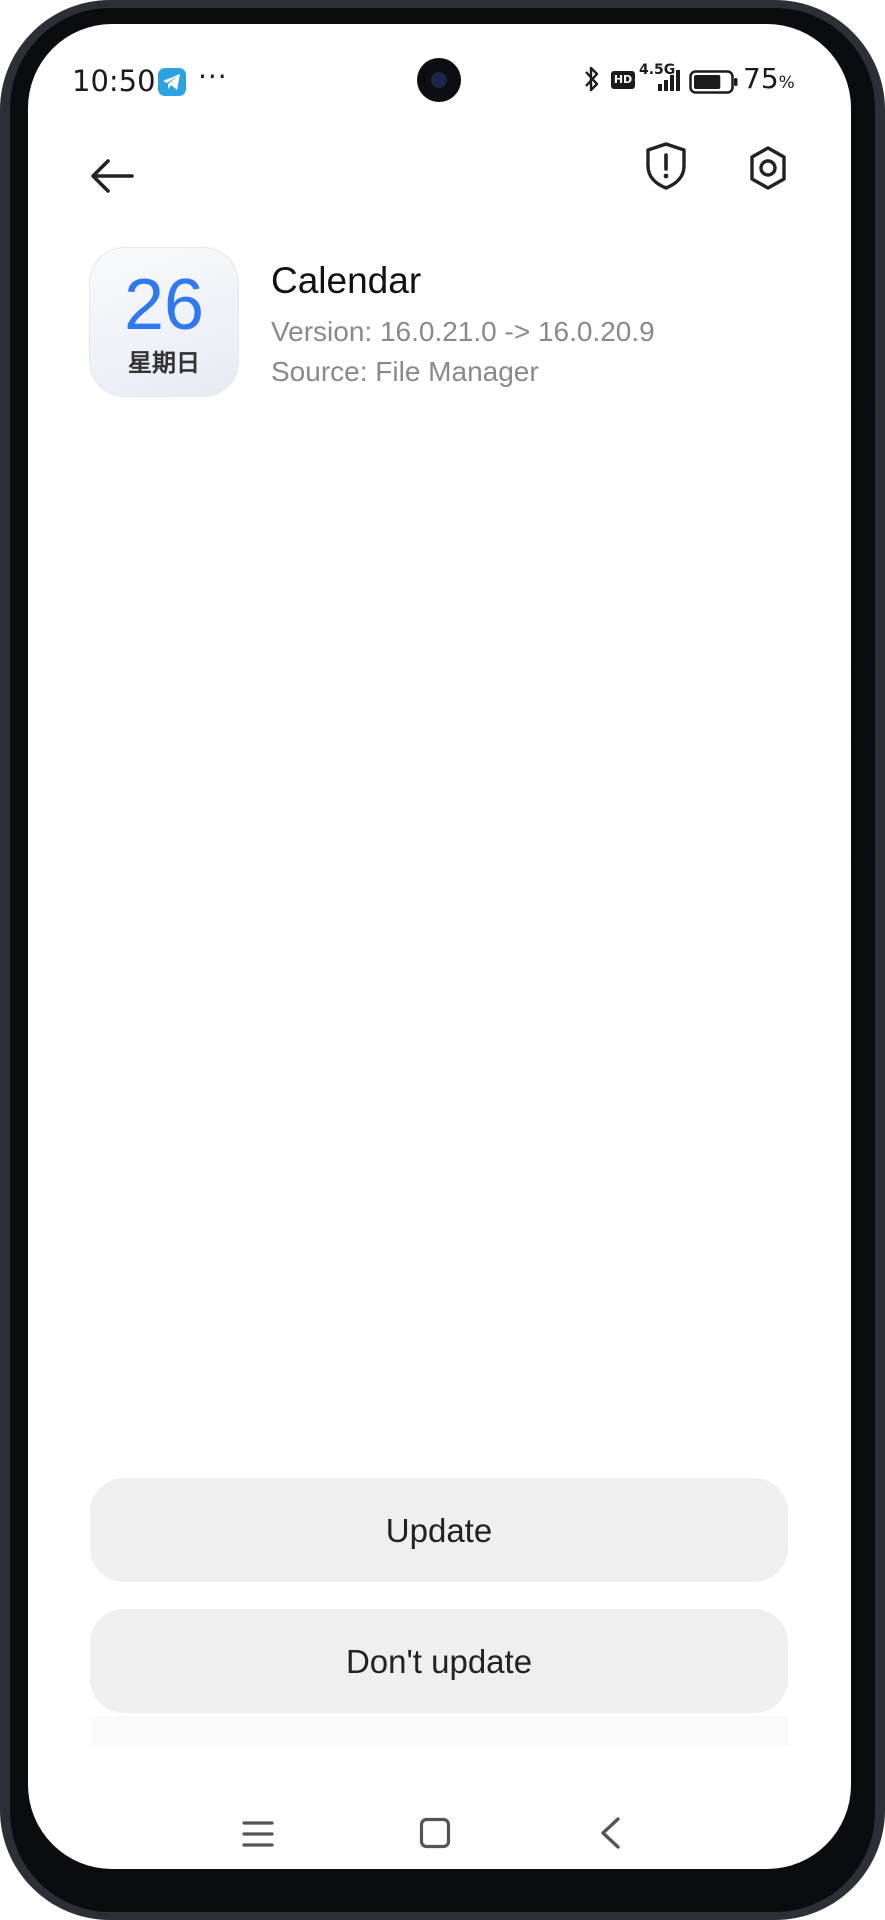 The width and height of the screenshot is (885, 1920). I want to click on battery-icon, so click(713, 82).